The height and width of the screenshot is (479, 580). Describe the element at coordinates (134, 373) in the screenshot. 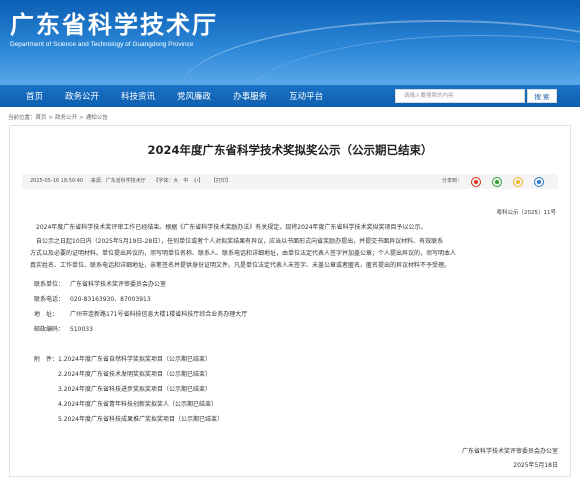

I see `attachment-link: 2.2024年度广东省技术发明奖拟奖项目（公示期已结束）` at that location.